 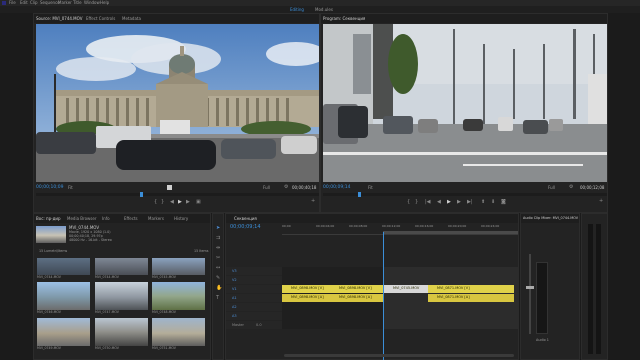 I want to click on track-header-master: Master 0.0, so click(x=254, y=325).